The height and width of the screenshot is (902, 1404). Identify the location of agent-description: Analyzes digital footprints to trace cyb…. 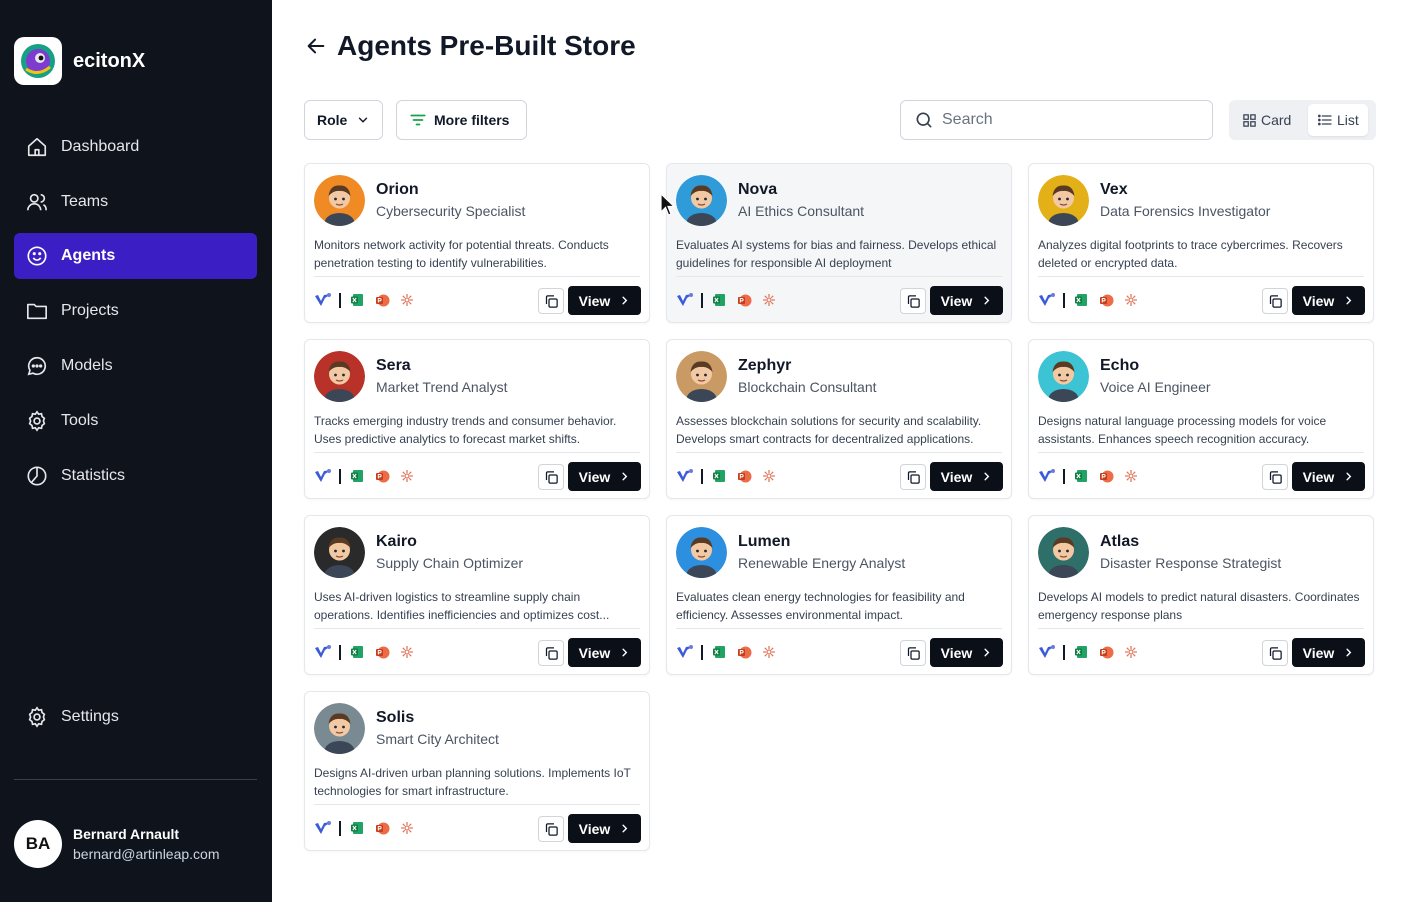
(1190, 254).